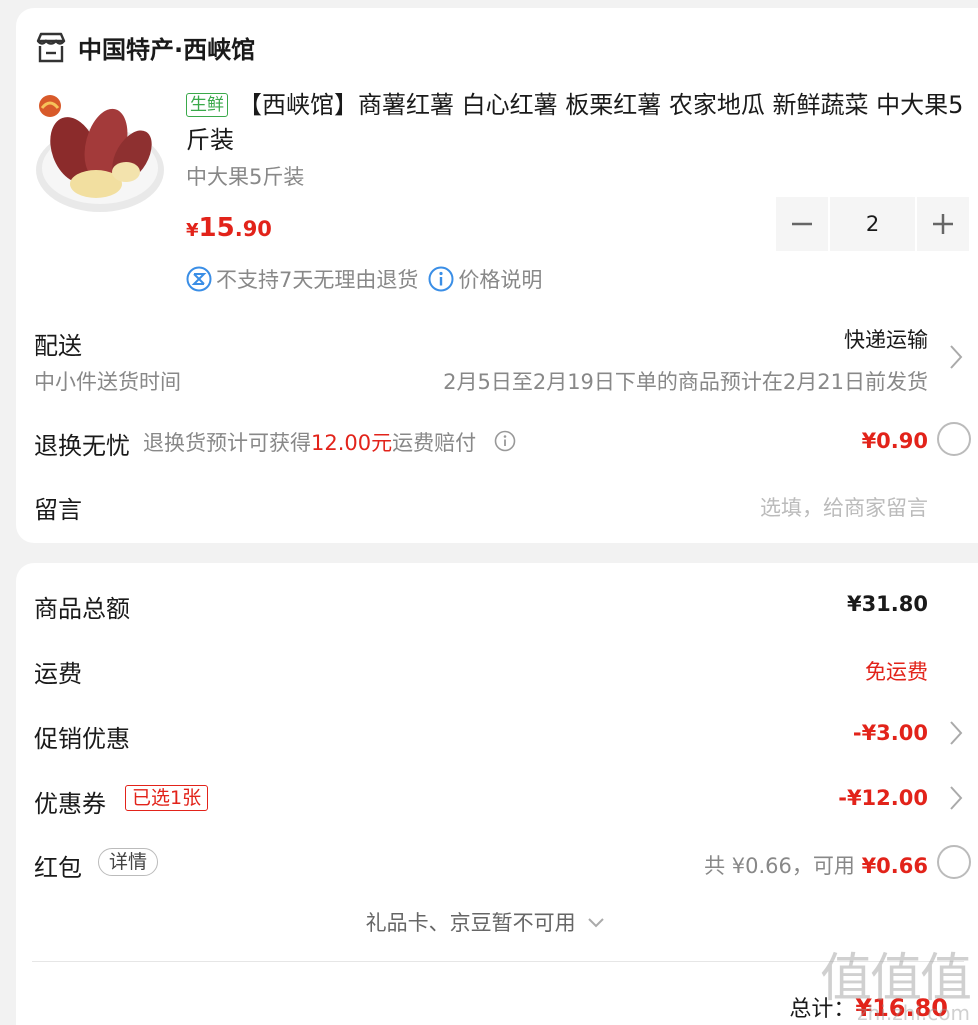  I want to click on promo-value: -¥3.00, so click(890, 733).